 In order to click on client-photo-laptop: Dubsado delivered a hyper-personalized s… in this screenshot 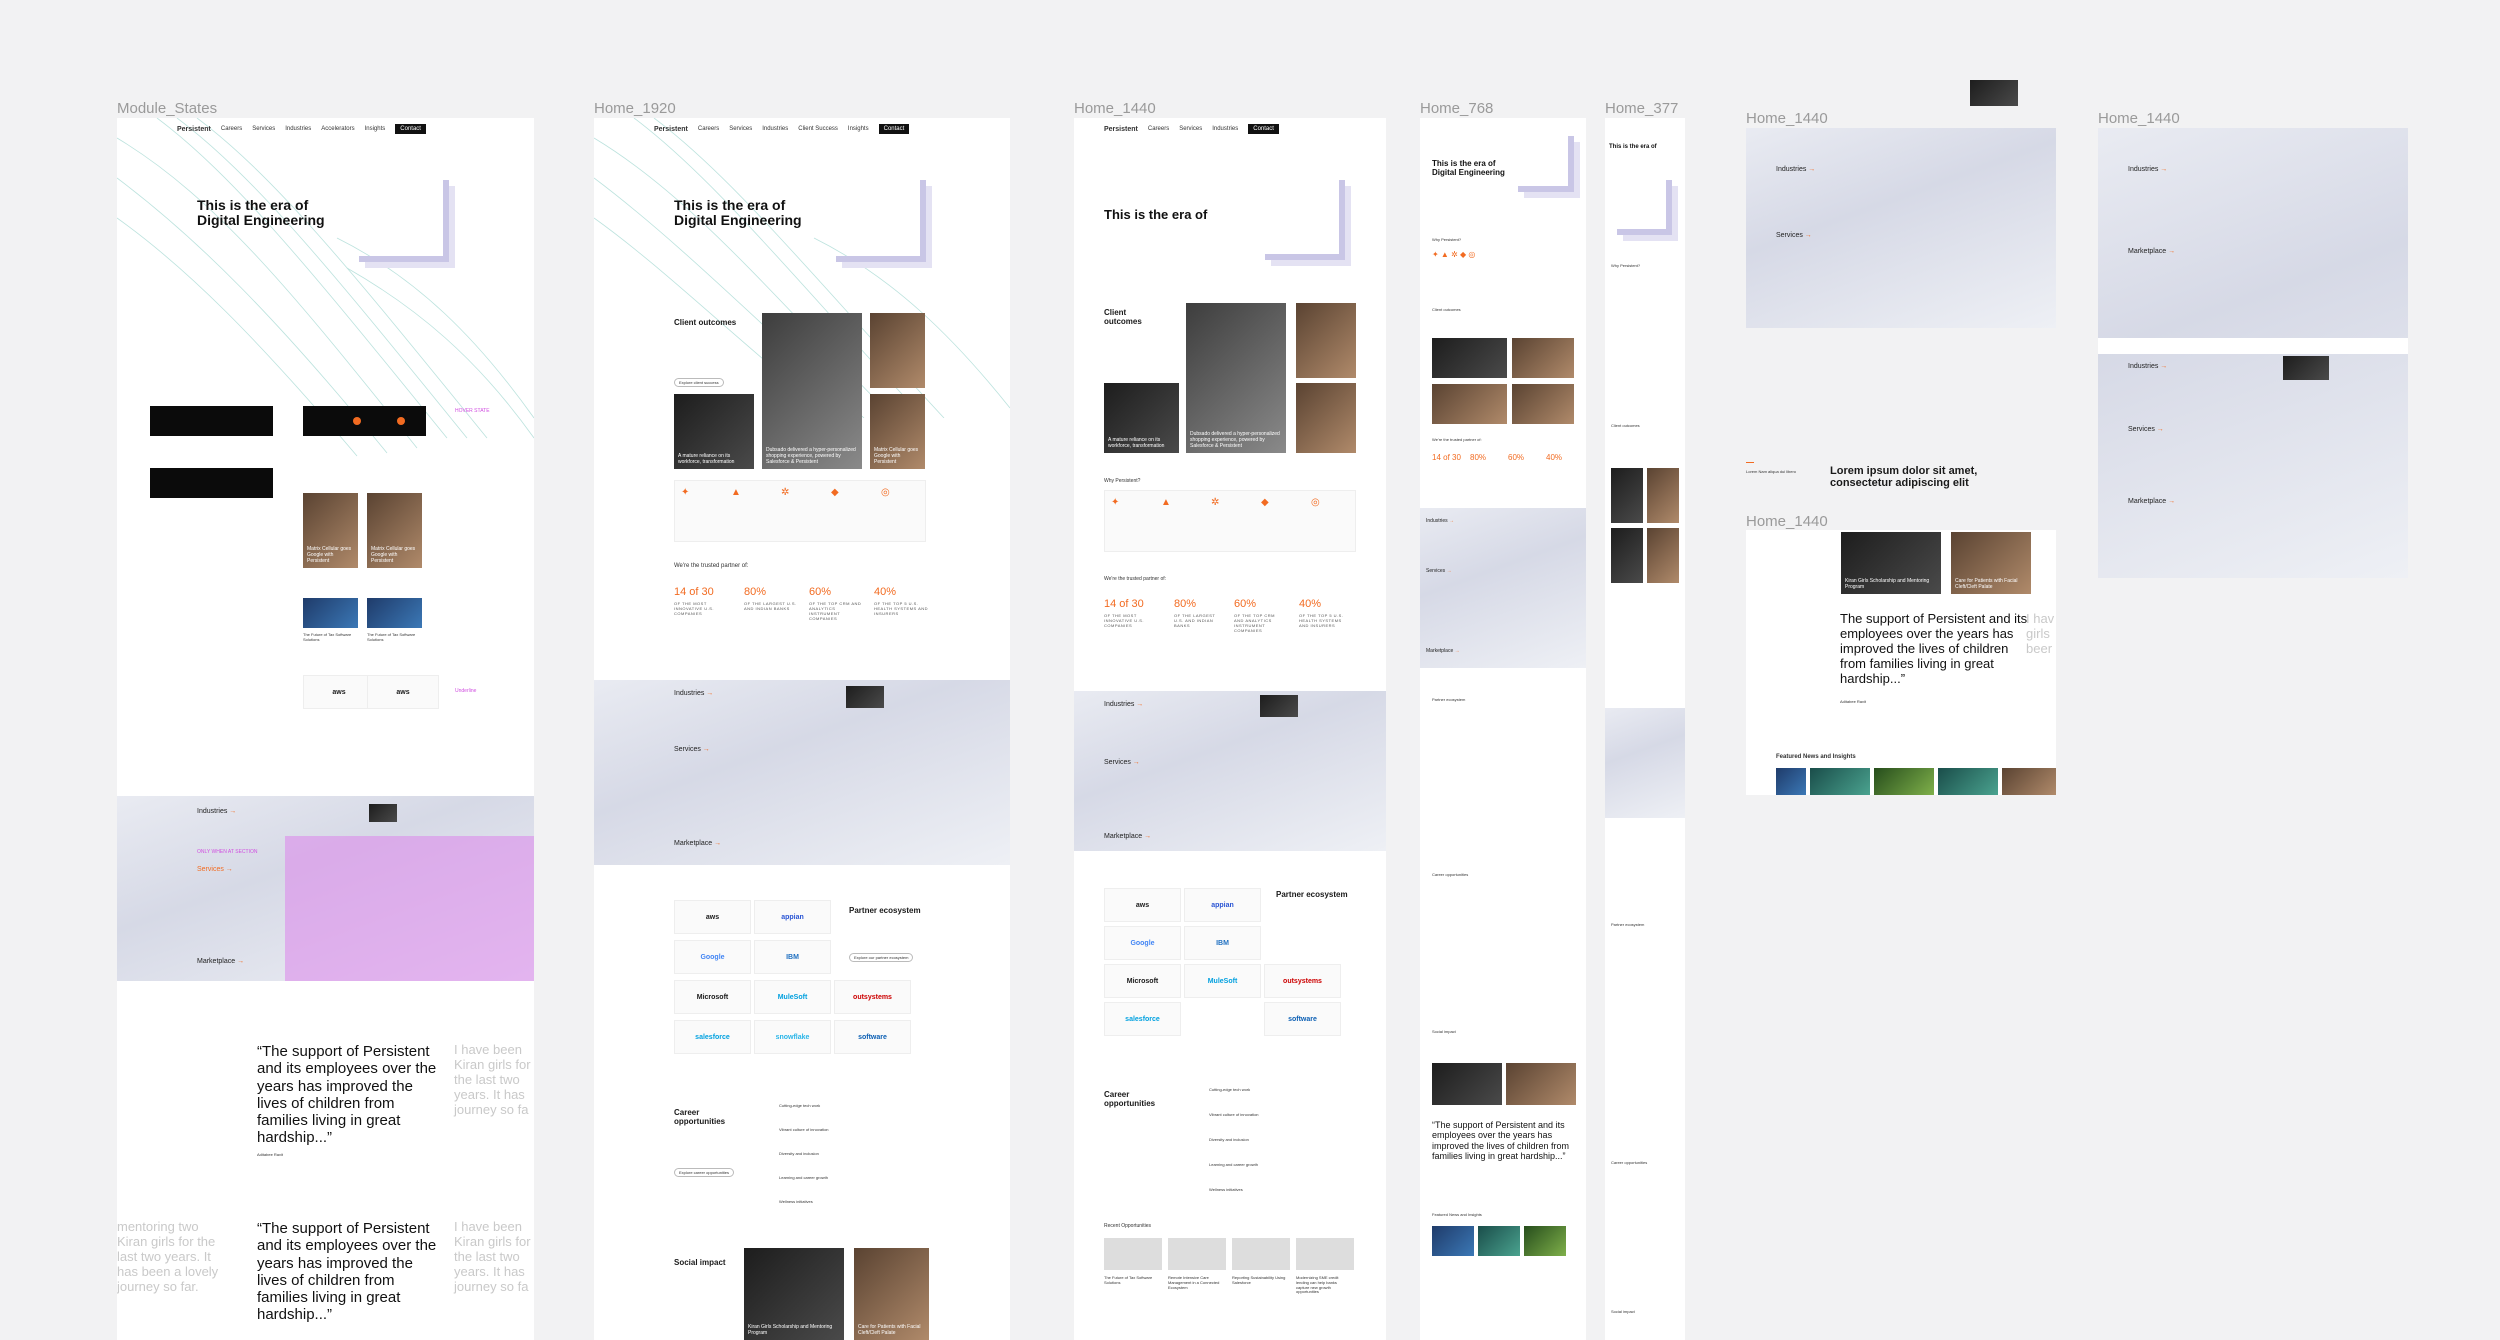, I will do `click(812, 391)`.